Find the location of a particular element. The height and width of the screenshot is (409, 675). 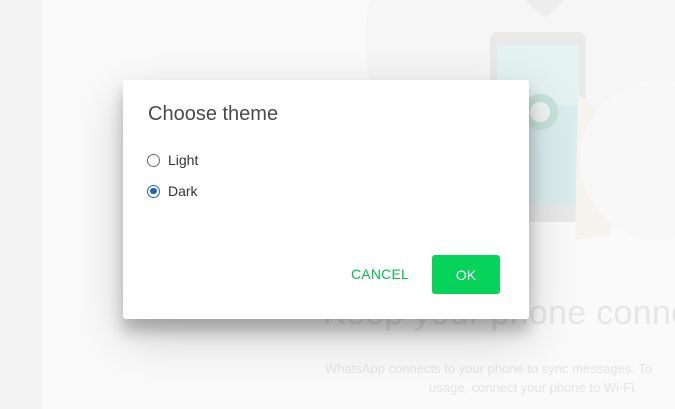

theme-option-dark: Dark is located at coordinates (172, 191).